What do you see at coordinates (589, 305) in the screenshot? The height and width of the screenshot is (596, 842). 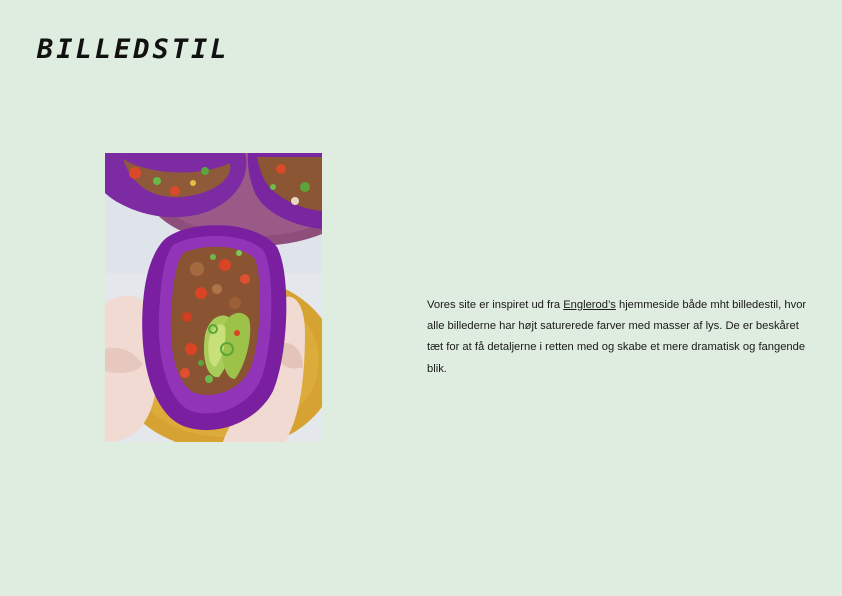 I see `englerod-link: Englerod’s` at bounding box center [589, 305].